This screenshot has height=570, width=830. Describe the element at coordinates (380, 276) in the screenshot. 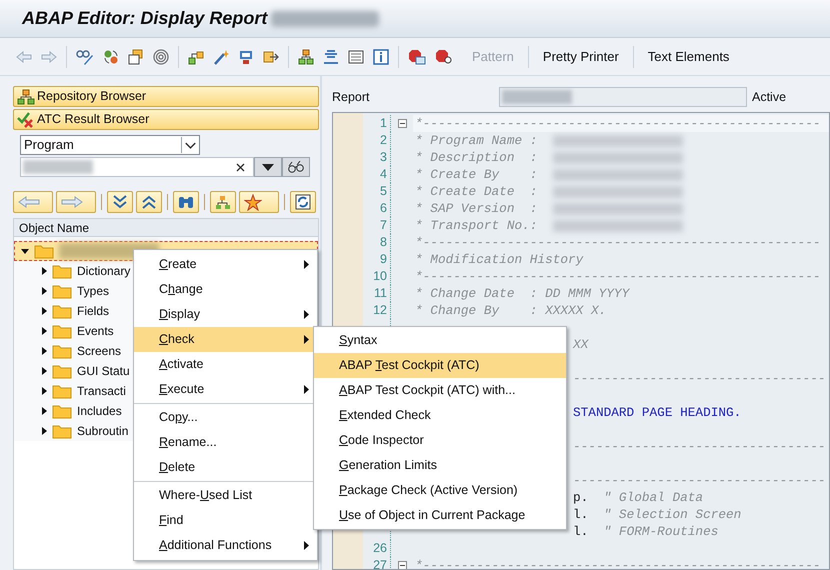

I see `line-number: 10` at that location.